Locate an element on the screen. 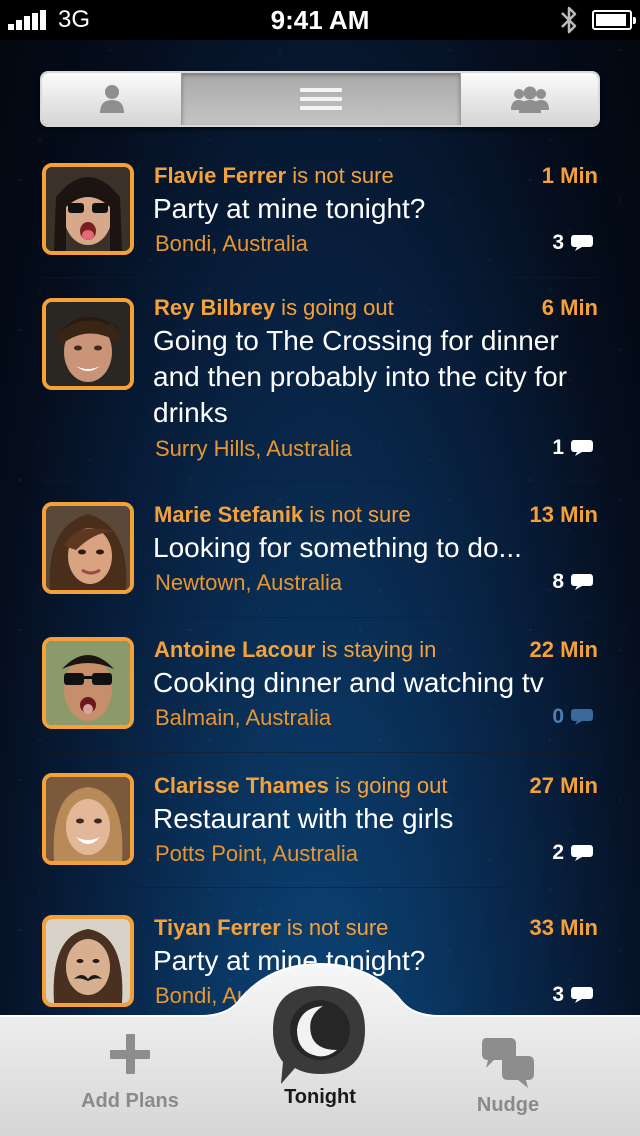  comment-count: 2 is located at coordinates (573, 853).